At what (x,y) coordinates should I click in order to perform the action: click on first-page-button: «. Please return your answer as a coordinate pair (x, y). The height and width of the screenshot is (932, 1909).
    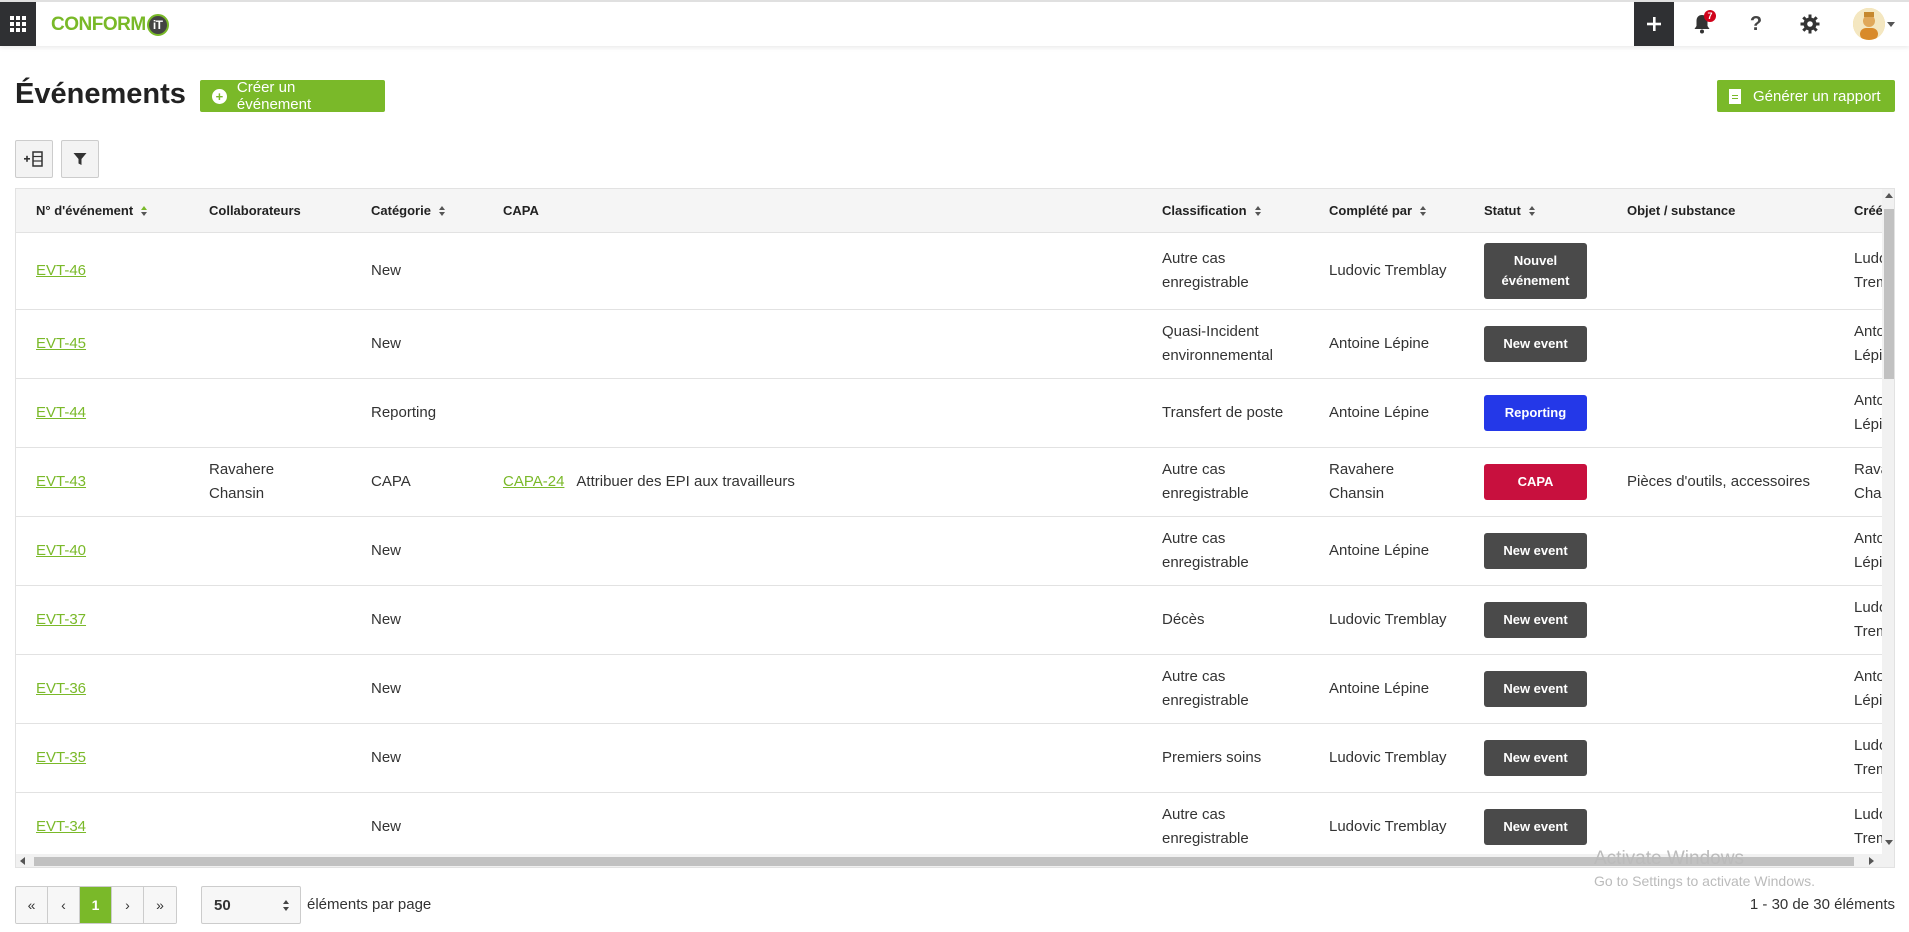
    Looking at the image, I should click on (32, 905).